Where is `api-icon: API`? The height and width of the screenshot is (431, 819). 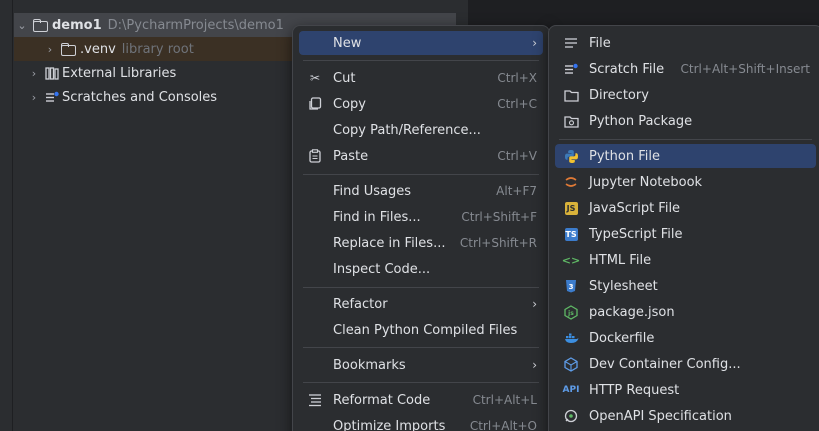
api-icon: API is located at coordinates (571, 390).